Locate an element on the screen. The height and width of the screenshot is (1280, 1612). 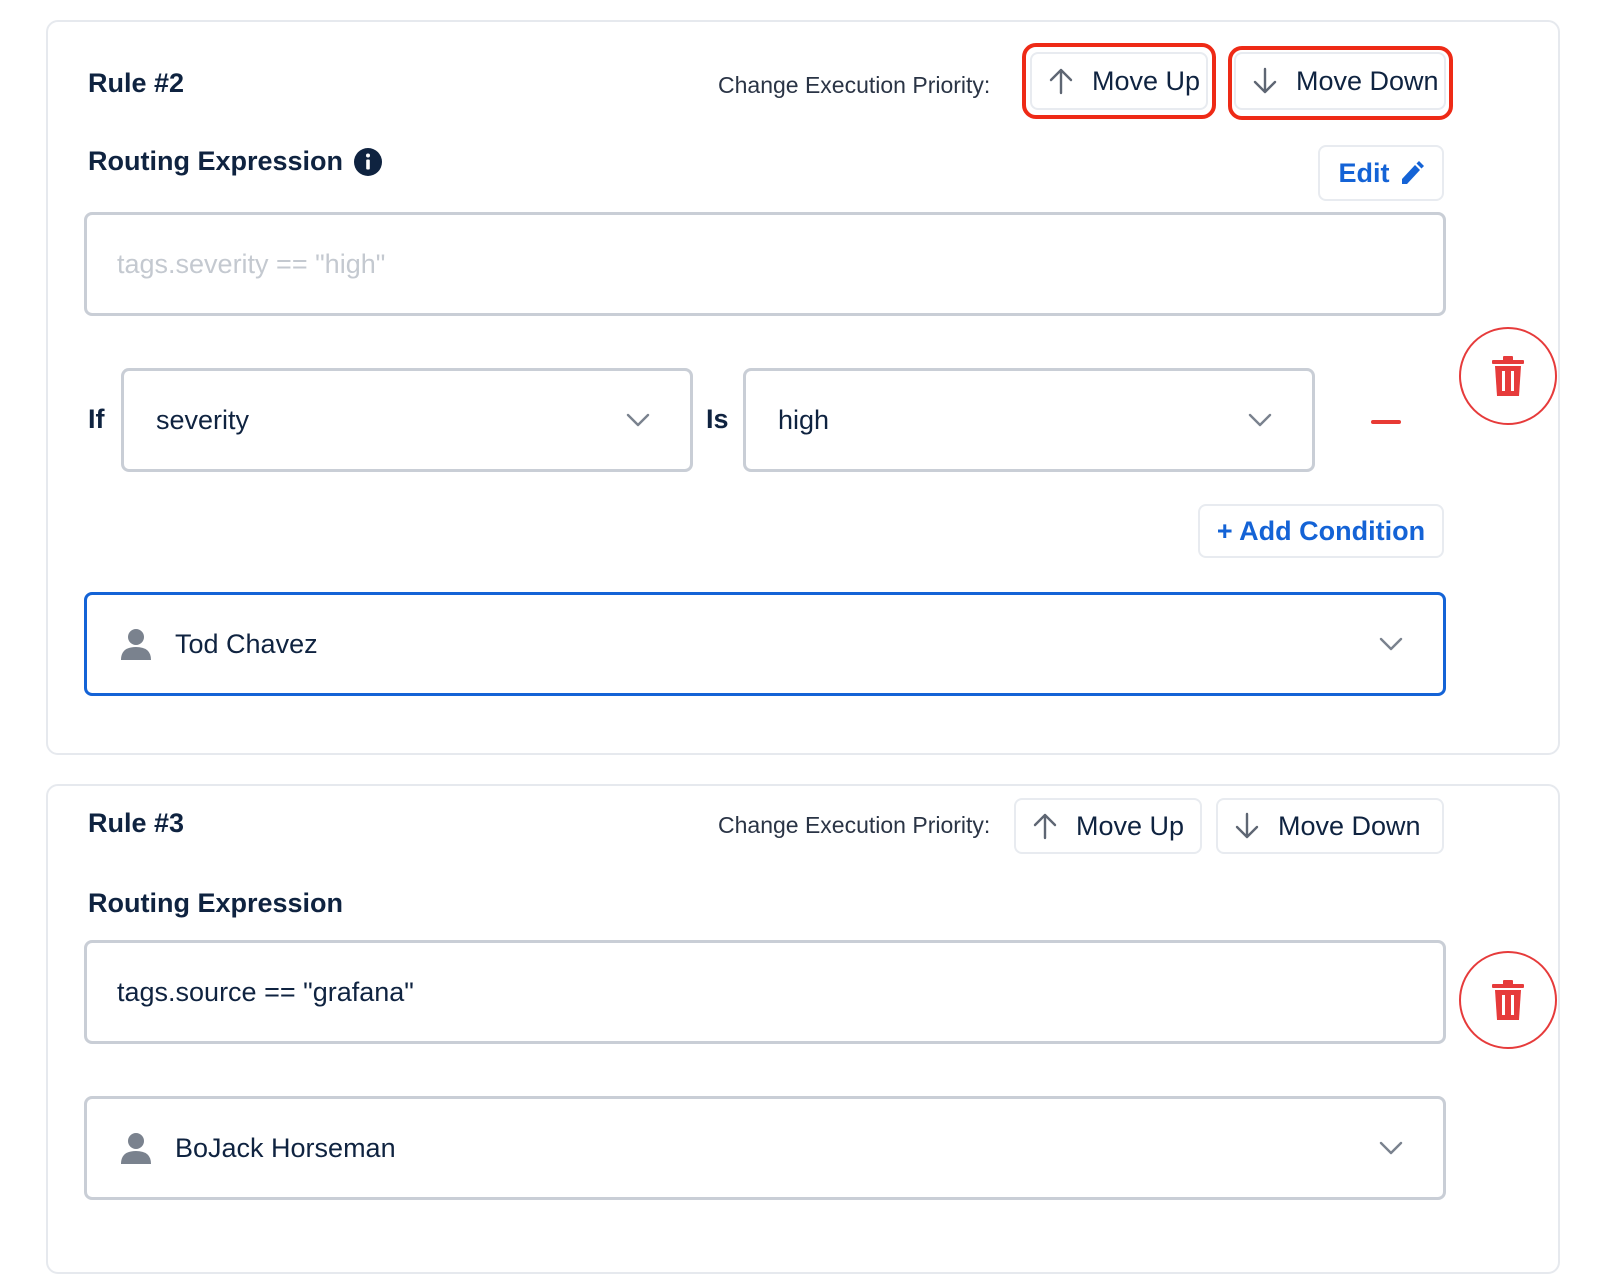
info-icon is located at coordinates (368, 162).